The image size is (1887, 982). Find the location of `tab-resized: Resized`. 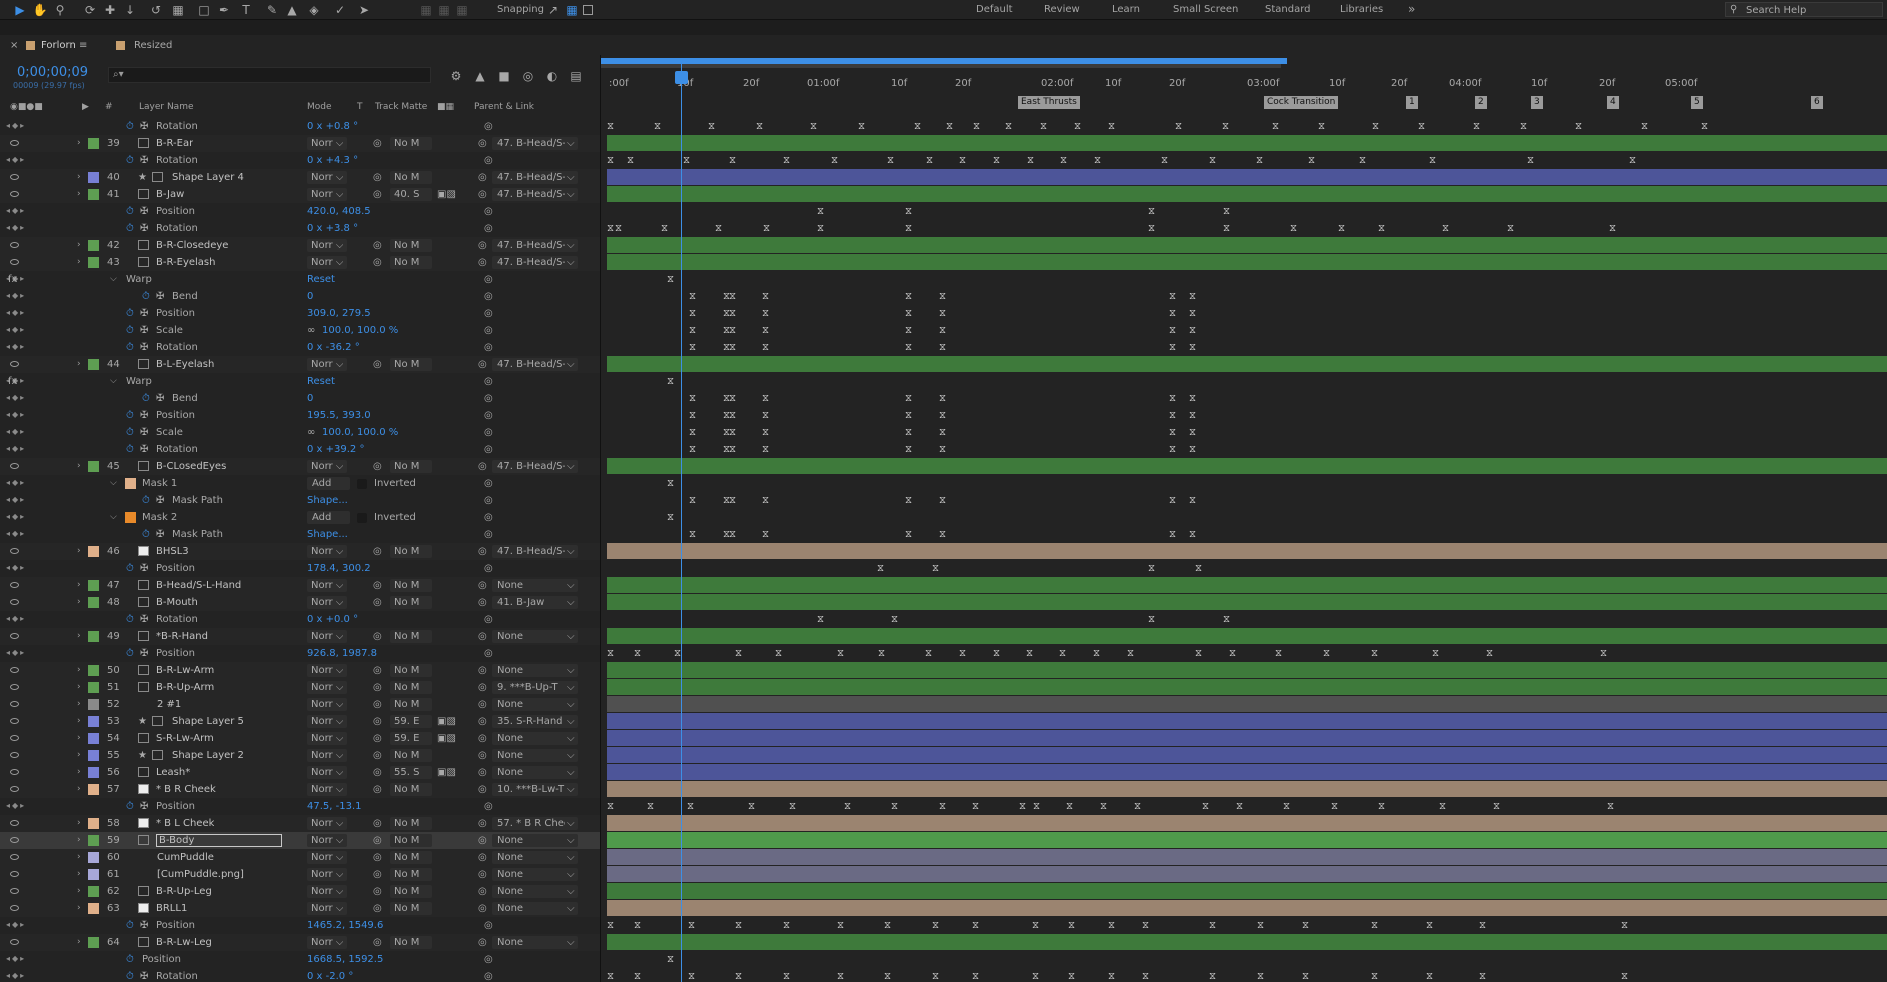

tab-resized: Resized is located at coordinates (153, 45).